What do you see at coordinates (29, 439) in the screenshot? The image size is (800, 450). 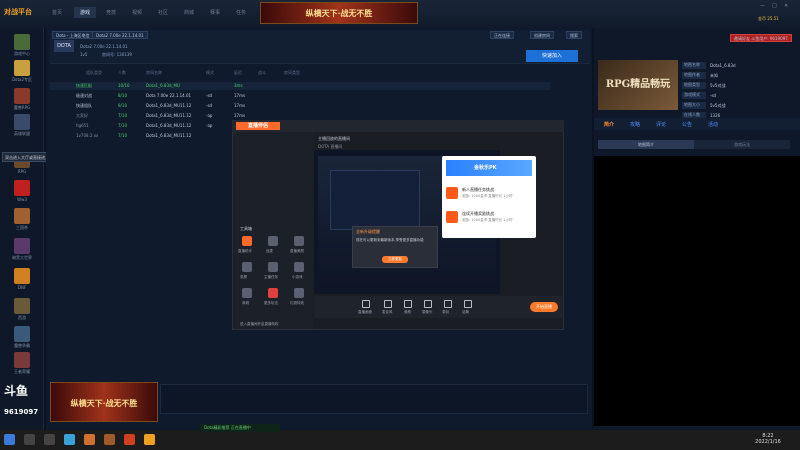 I see `search-icon` at bounding box center [29, 439].